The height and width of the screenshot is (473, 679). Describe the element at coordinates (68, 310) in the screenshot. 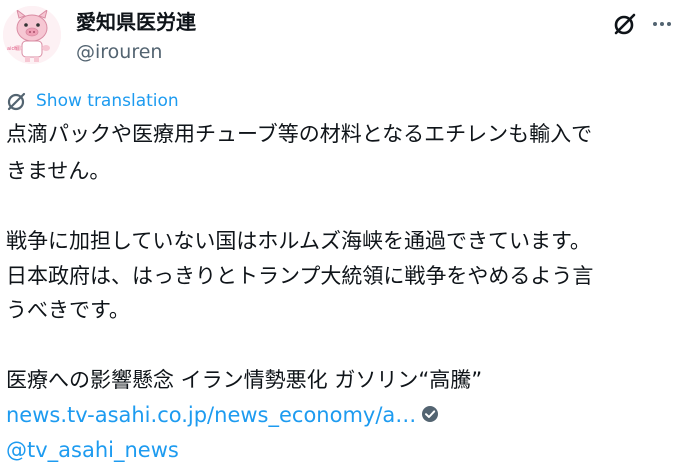

I see `post-text-line: うべきです。` at that location.